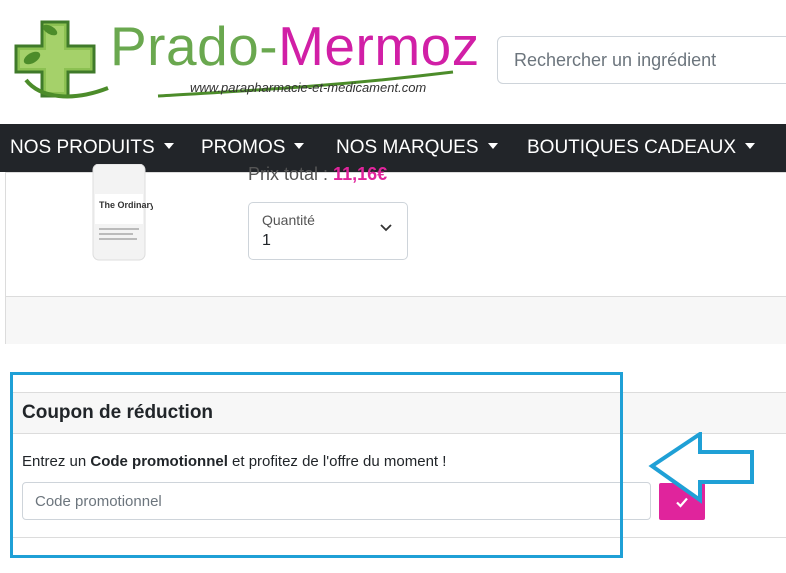  What do you see at coordinates (159, 461) in the screenshot?
I see `coupon-text-bold: Code promotionnel` at bounding box center [159, 461].